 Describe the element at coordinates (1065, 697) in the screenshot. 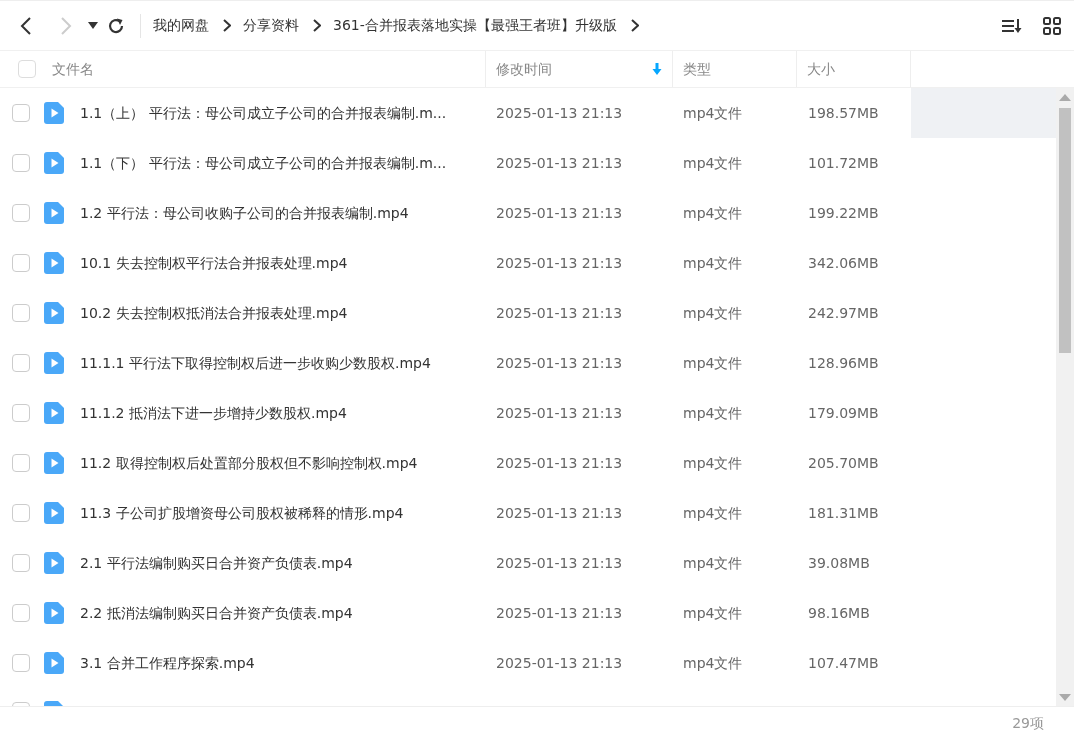

I see `scroll-down-icon` at that location.